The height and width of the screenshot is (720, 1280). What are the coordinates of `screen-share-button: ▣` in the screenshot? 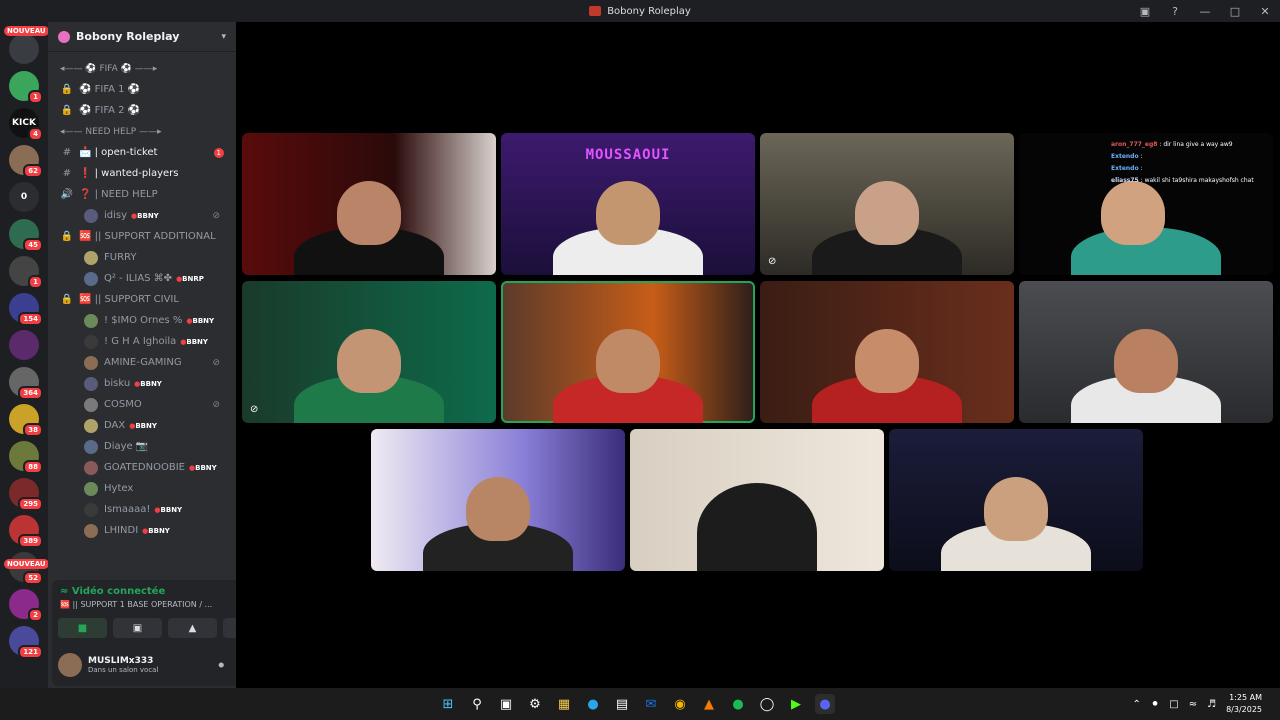 It's located at (137, 628).